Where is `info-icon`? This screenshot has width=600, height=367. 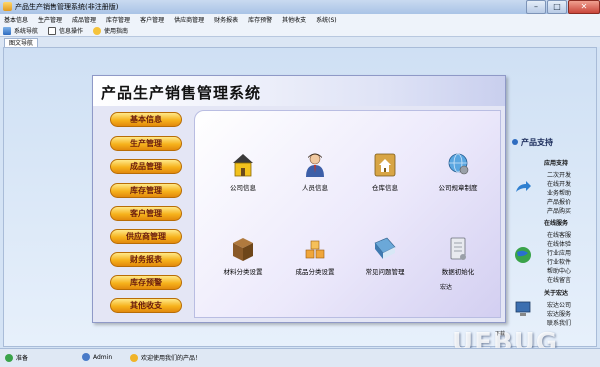
info-icon is located at coordinates (52, 30).